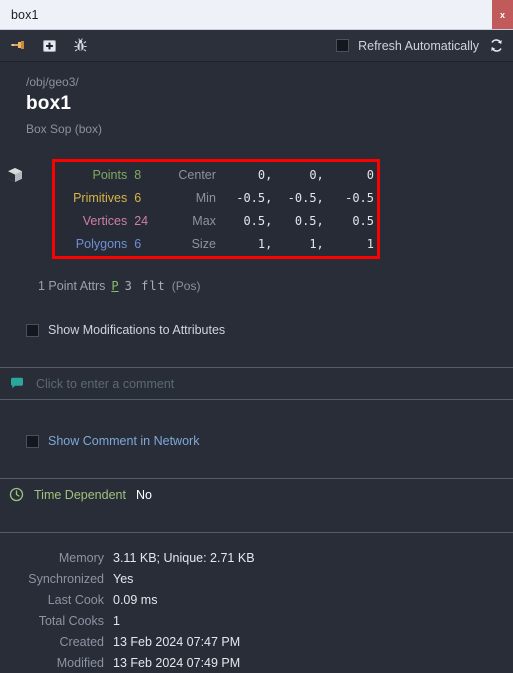 This screenshot has width=513, height=673. I want to click on table-row: Vertices 24 Max 0.5, 0.5, 0.5, so click(216, 220).